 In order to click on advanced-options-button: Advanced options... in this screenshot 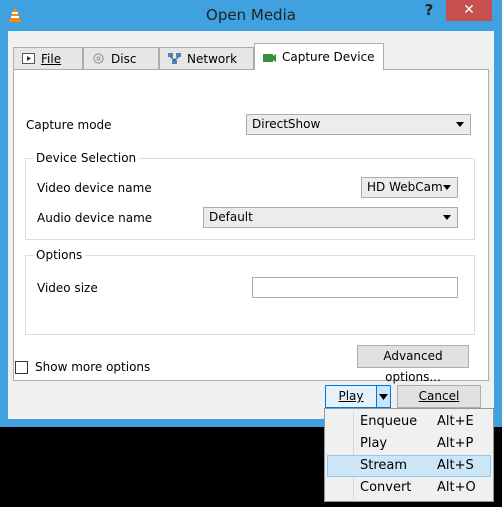, I will do `click(413, 364)`.